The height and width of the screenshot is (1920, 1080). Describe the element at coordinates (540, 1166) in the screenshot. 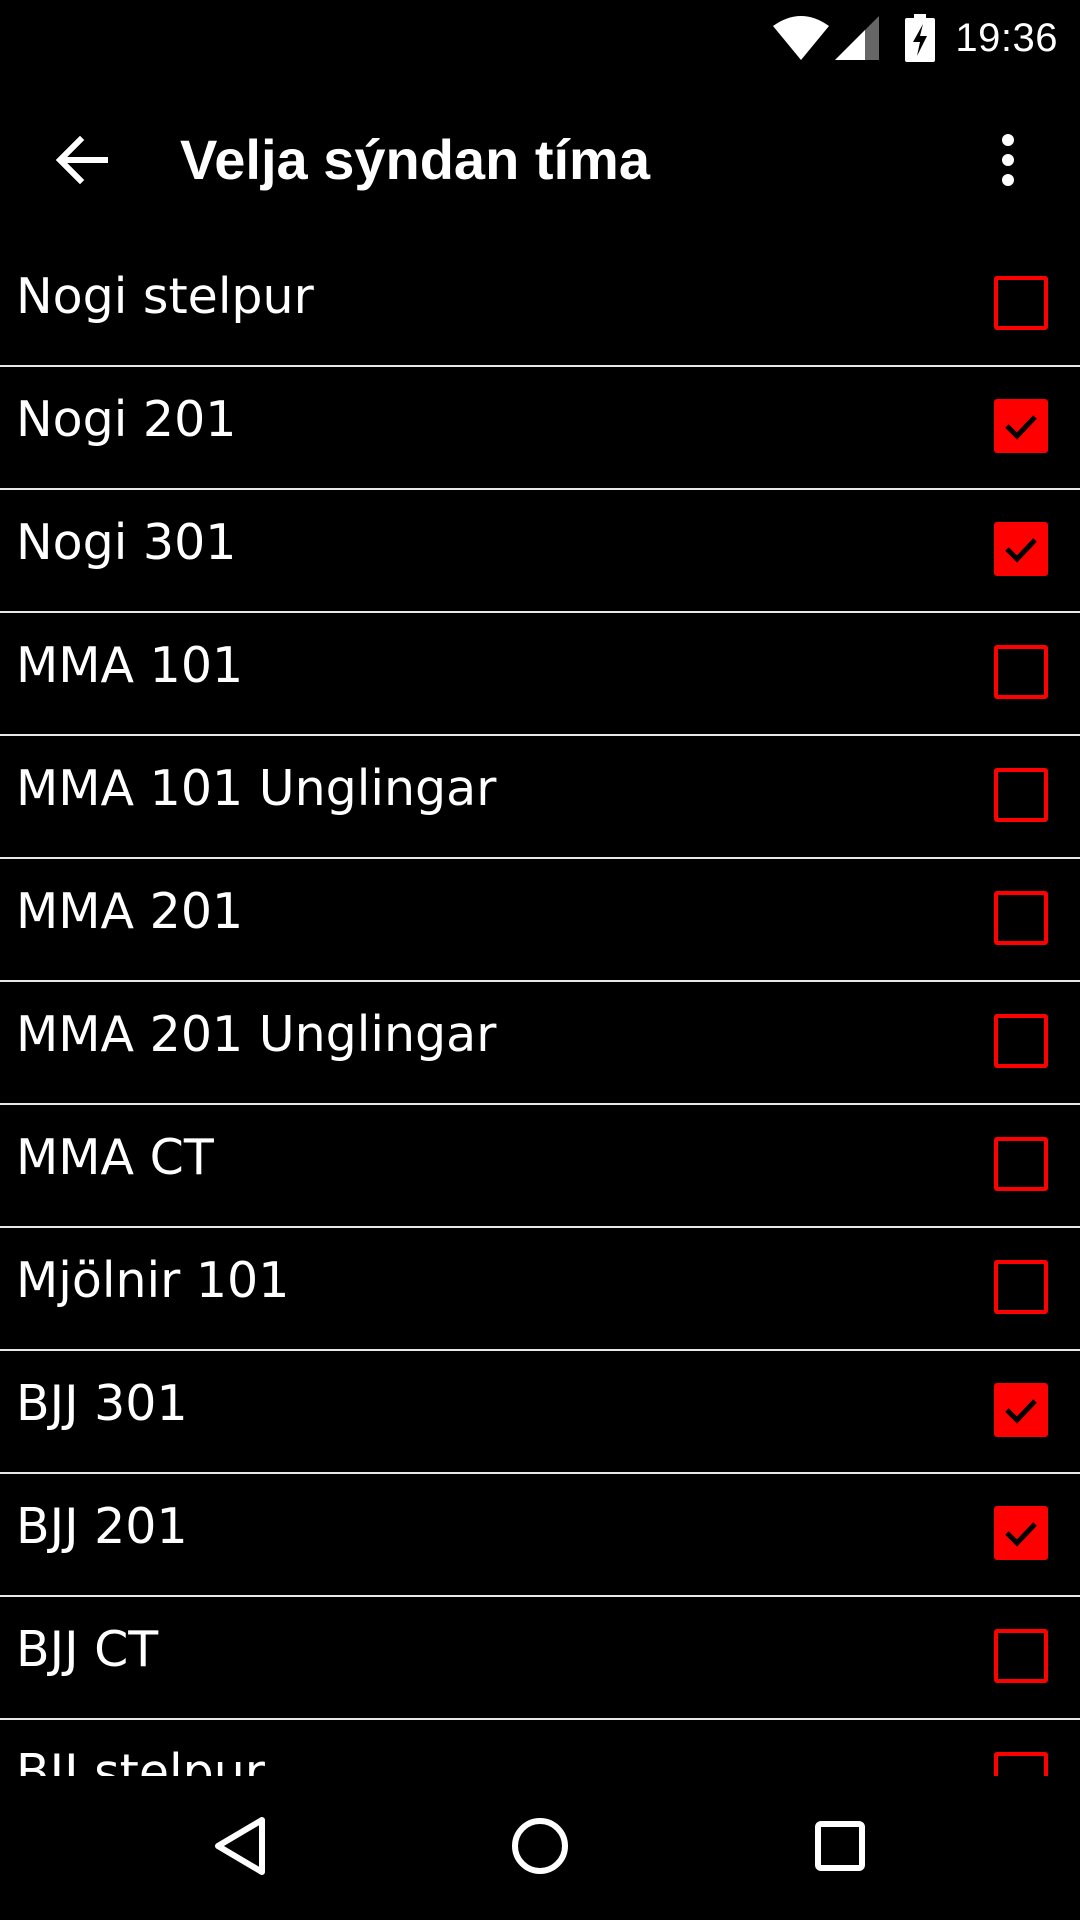

I see `list-item: MMA CT` at that location.